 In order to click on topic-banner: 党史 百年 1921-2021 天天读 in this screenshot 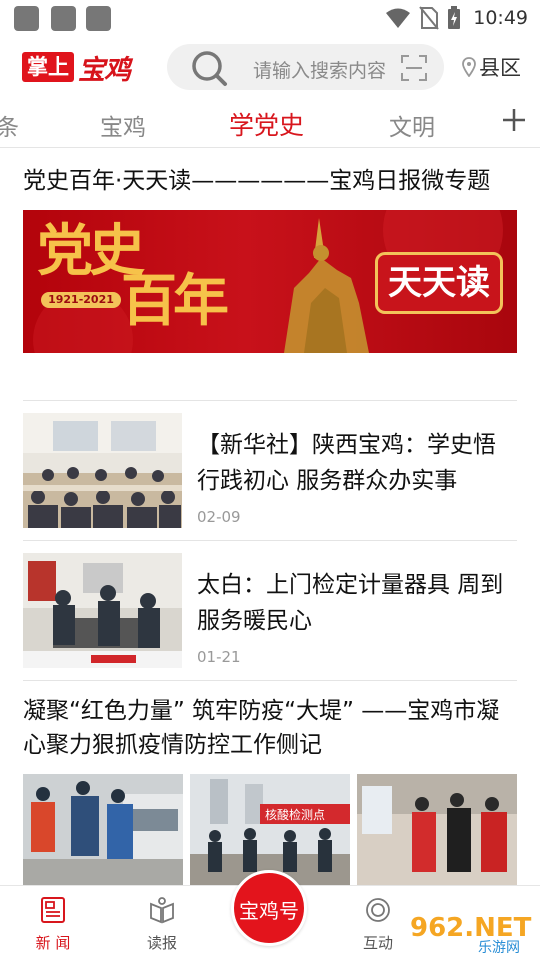, I will do `click(270, 281)`.